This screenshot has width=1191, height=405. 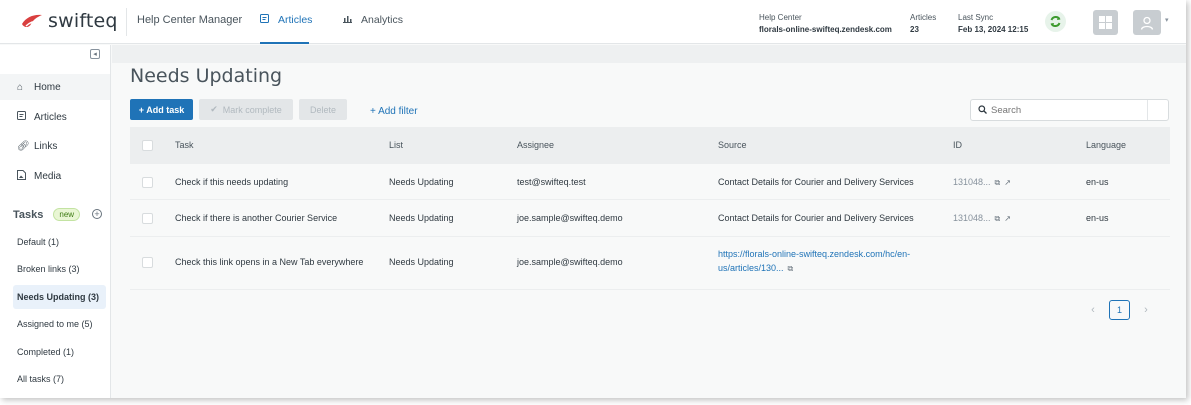 What do you see at coordinates (28, 214) in the screenshot?
I see `tasks-title: Tasks` at bounding box center [28, 214].